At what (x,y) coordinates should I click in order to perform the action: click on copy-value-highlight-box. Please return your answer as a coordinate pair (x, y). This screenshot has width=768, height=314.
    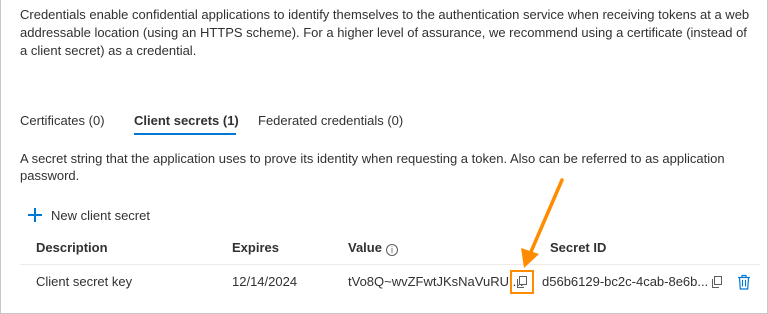
    Looking at the image, I should click on (522, 282).